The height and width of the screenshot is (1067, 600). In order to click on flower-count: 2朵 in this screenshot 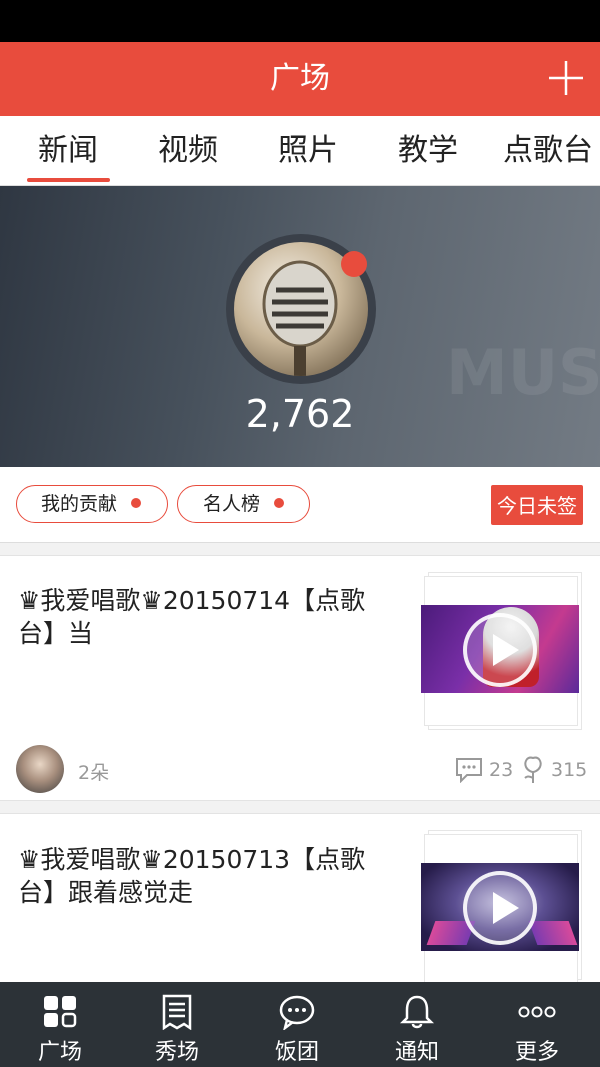, I will do `click(94, 773)`.